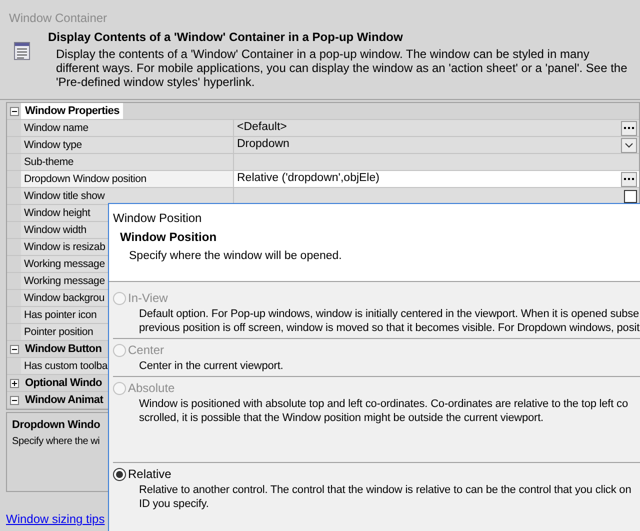 The width and height of the screenshot is (640, 531). What do you see at coordinates (58, 18) in the screenshot?
I see `window-title: Window Container` at bounding box center [58, 18].